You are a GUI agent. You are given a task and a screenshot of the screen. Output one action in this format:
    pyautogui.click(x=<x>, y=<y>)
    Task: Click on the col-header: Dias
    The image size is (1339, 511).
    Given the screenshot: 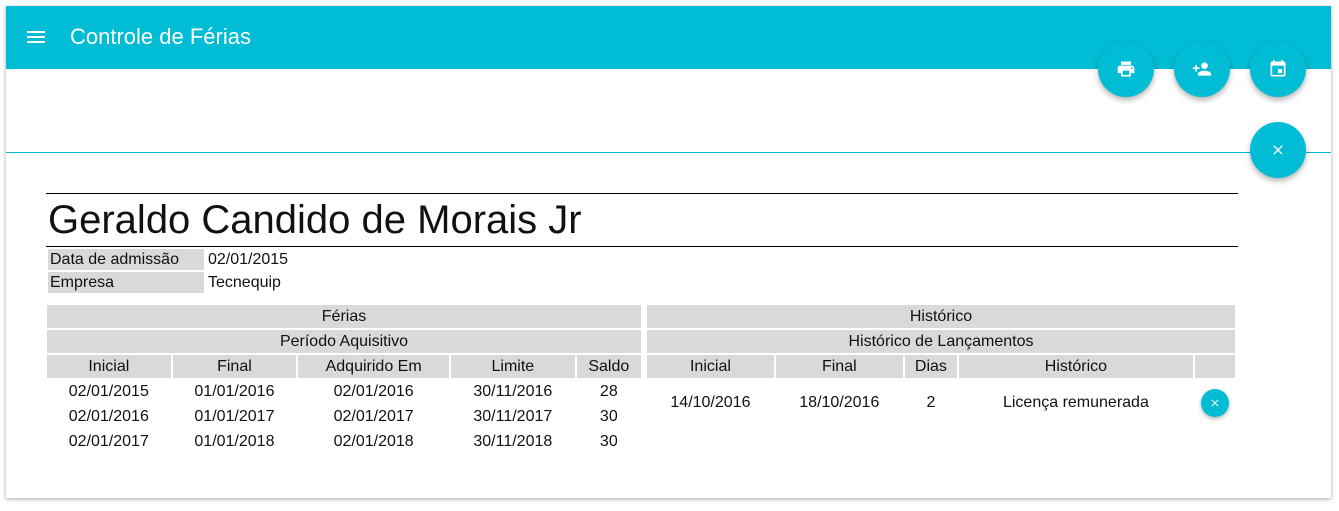 What is the action you would take?
    pyautogui.click(x=931, y=366)
    